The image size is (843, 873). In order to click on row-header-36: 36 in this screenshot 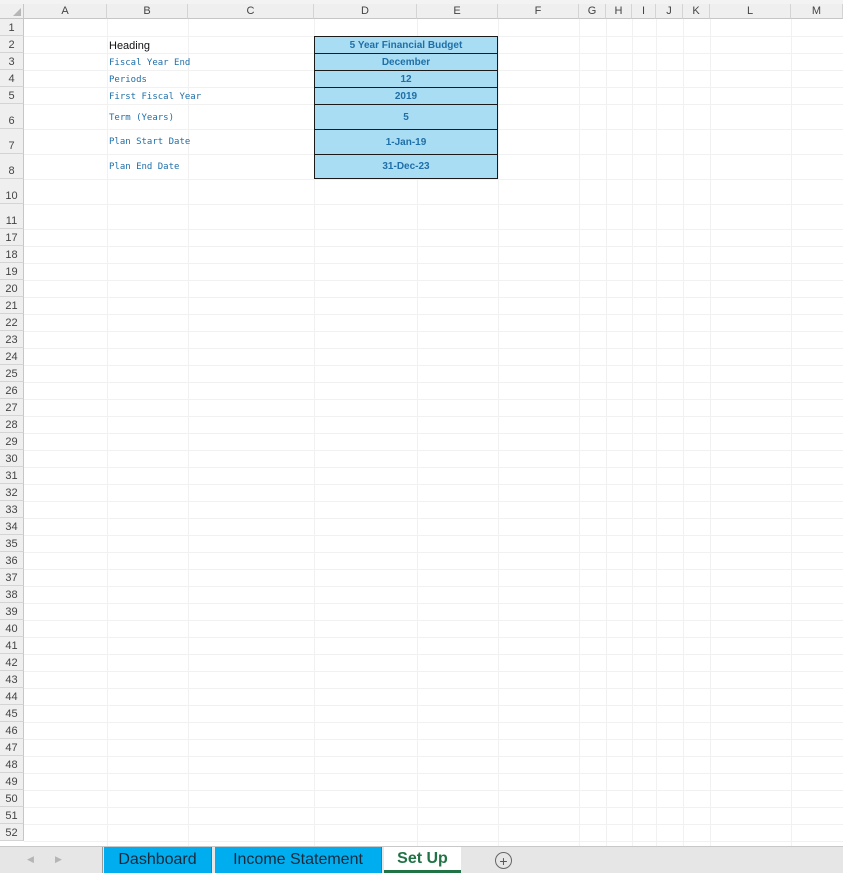, I will do `click(12, 560)`.